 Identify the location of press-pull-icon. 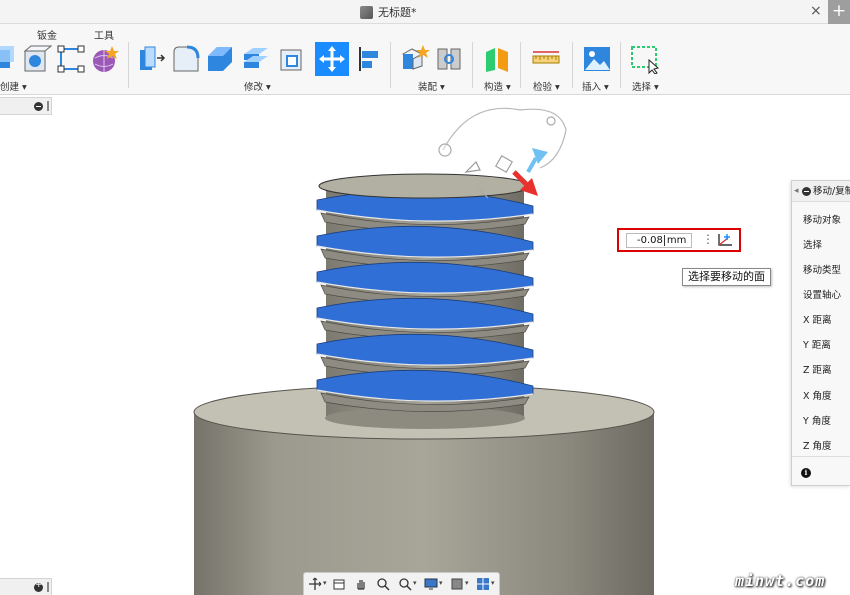
(152, 59).